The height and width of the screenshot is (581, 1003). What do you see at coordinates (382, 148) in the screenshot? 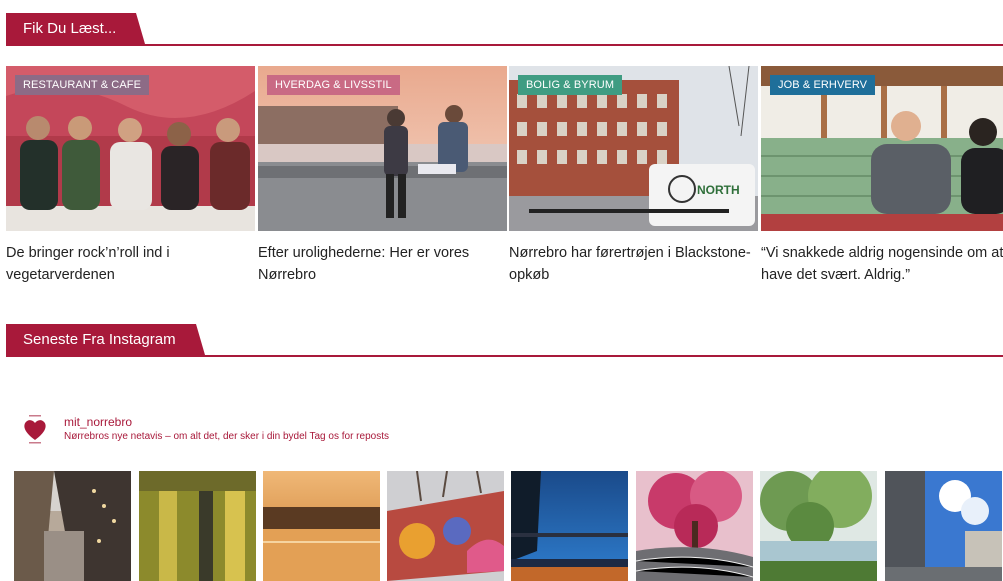
I see `article-image: HVERDAG & LIVSSTIL` at bounding box center [382, 148].